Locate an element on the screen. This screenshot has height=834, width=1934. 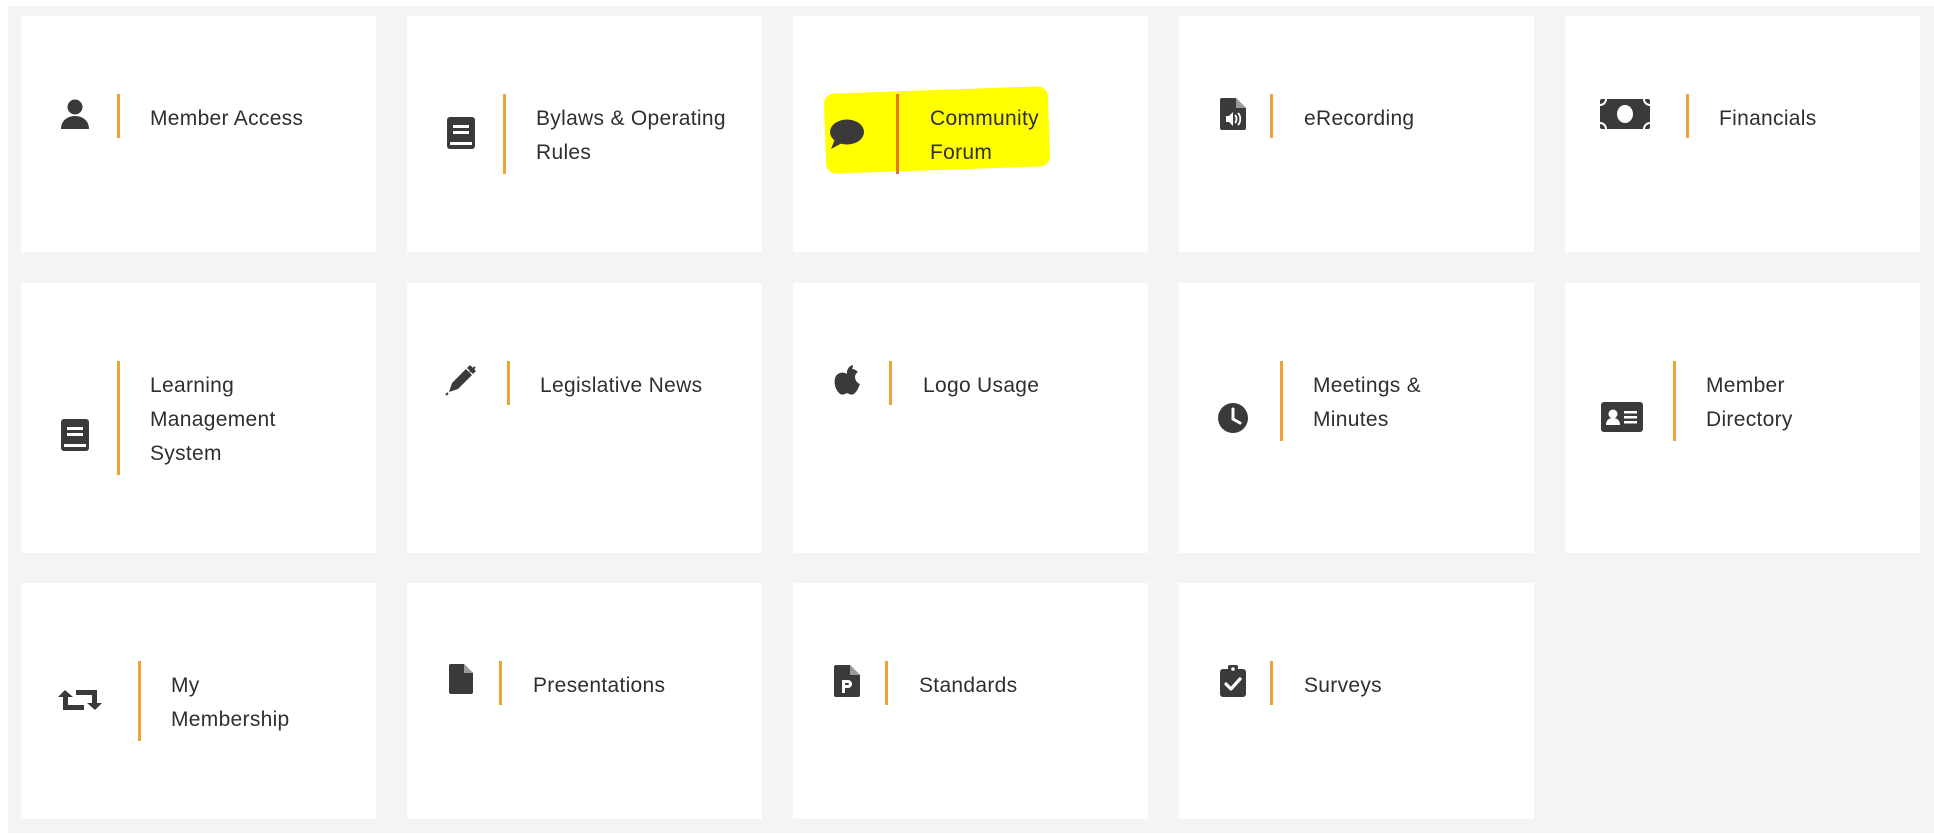
tile-member-directory: Member Directory is located at coordinates (1742, 418).